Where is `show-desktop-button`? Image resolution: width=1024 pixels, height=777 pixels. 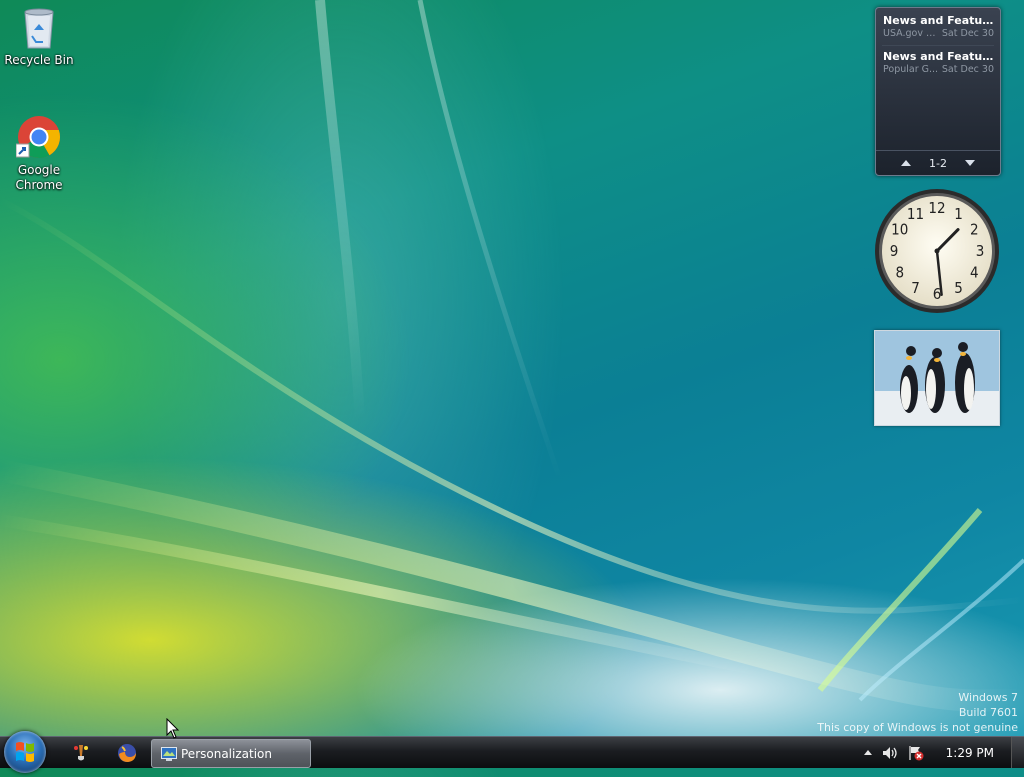 show-desktop-button is located at coordinates (1017, 752).